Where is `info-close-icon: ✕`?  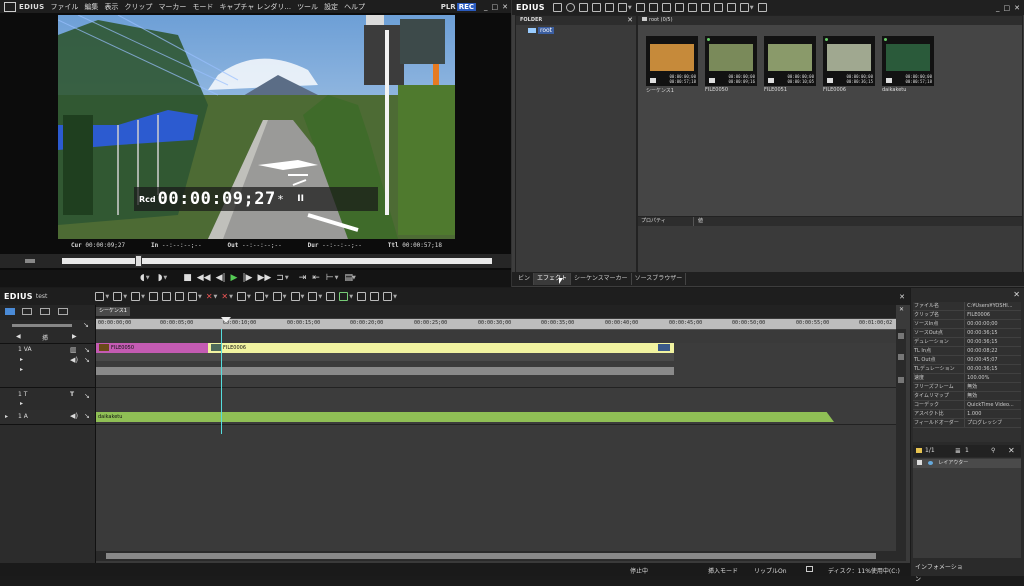
info-close-icon: ✕ is located at coordinates (1016, 294).